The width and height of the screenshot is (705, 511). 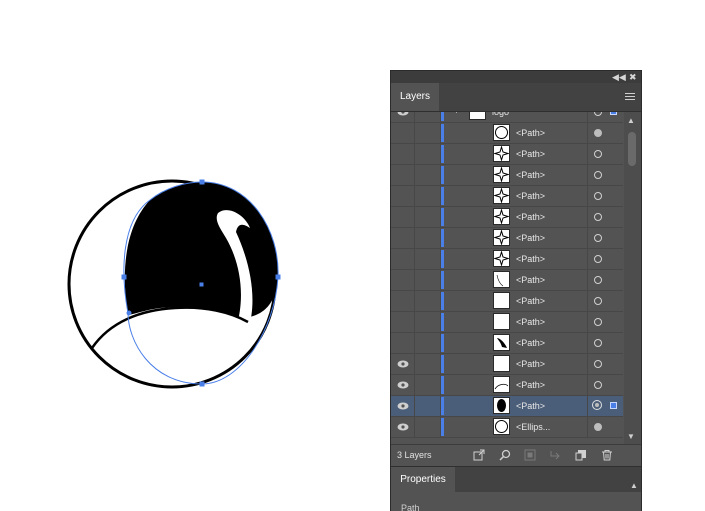 I want to click on tab-properties: Properties, so click(x=423, y=480).